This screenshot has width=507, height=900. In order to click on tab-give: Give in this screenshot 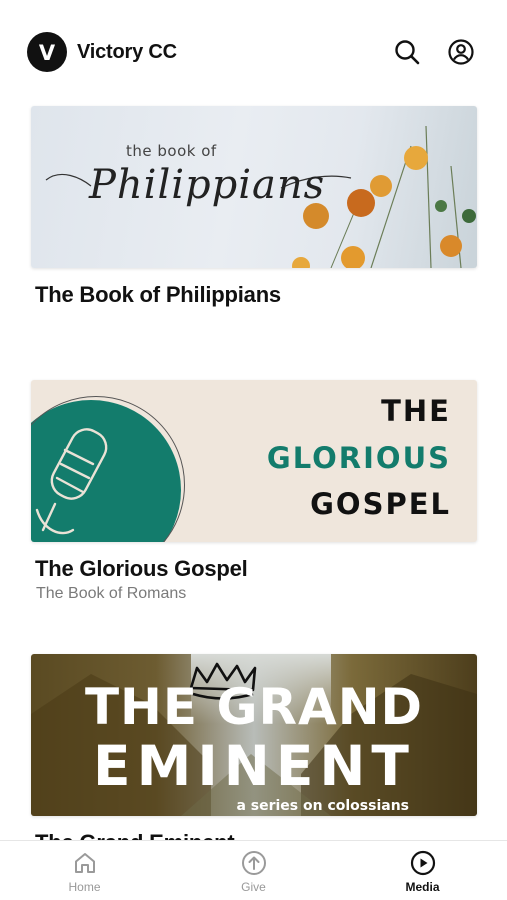, I will do `click(253, 870)`.